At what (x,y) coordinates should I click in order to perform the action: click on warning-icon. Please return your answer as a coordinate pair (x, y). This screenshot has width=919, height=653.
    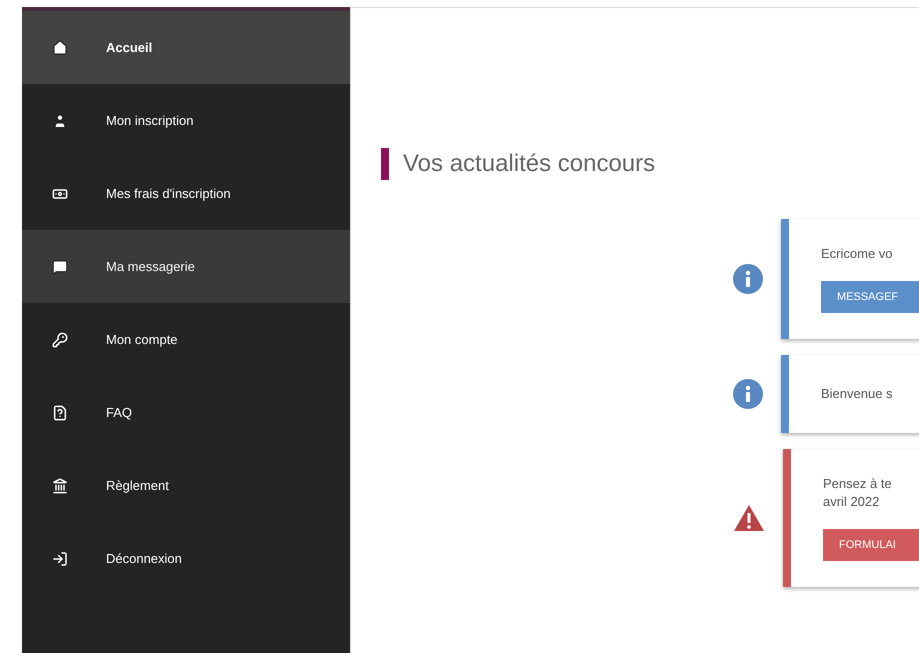
    Looking at the image, I should click on (749, 518).